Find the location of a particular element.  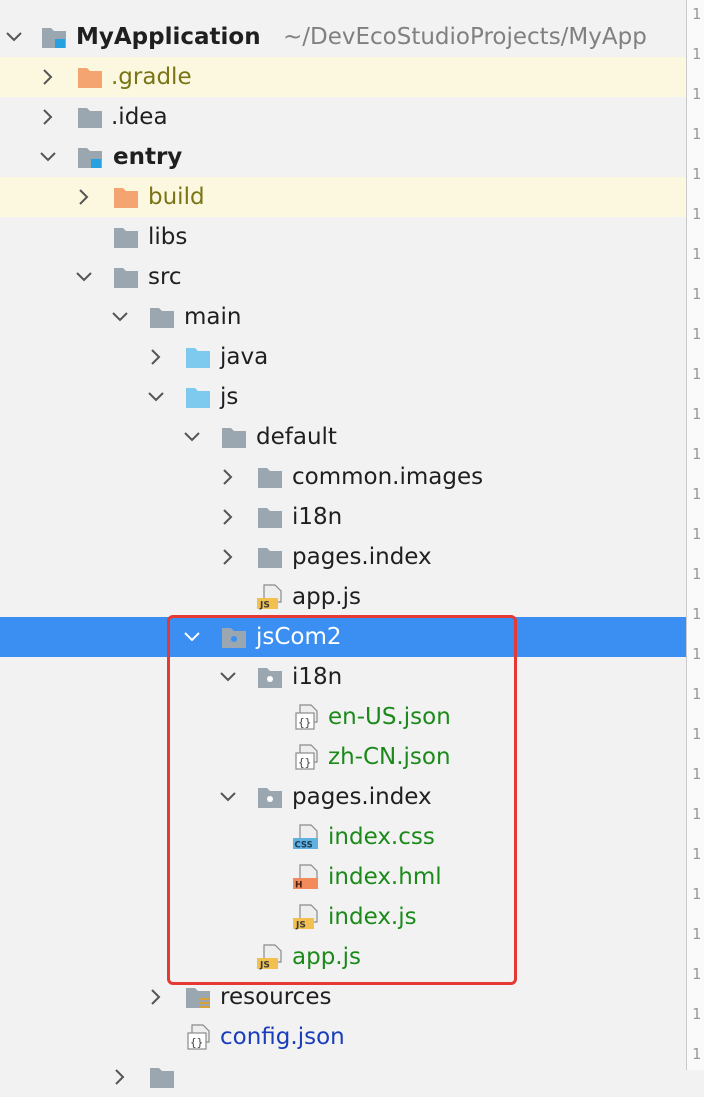

tree-item-label: index.hml is located at coordinates (385, 877).